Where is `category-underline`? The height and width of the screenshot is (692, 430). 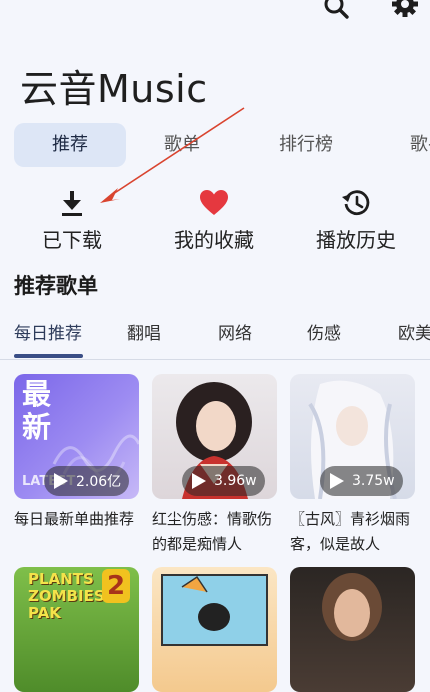 category-underline is located at coordinates (48, 356).